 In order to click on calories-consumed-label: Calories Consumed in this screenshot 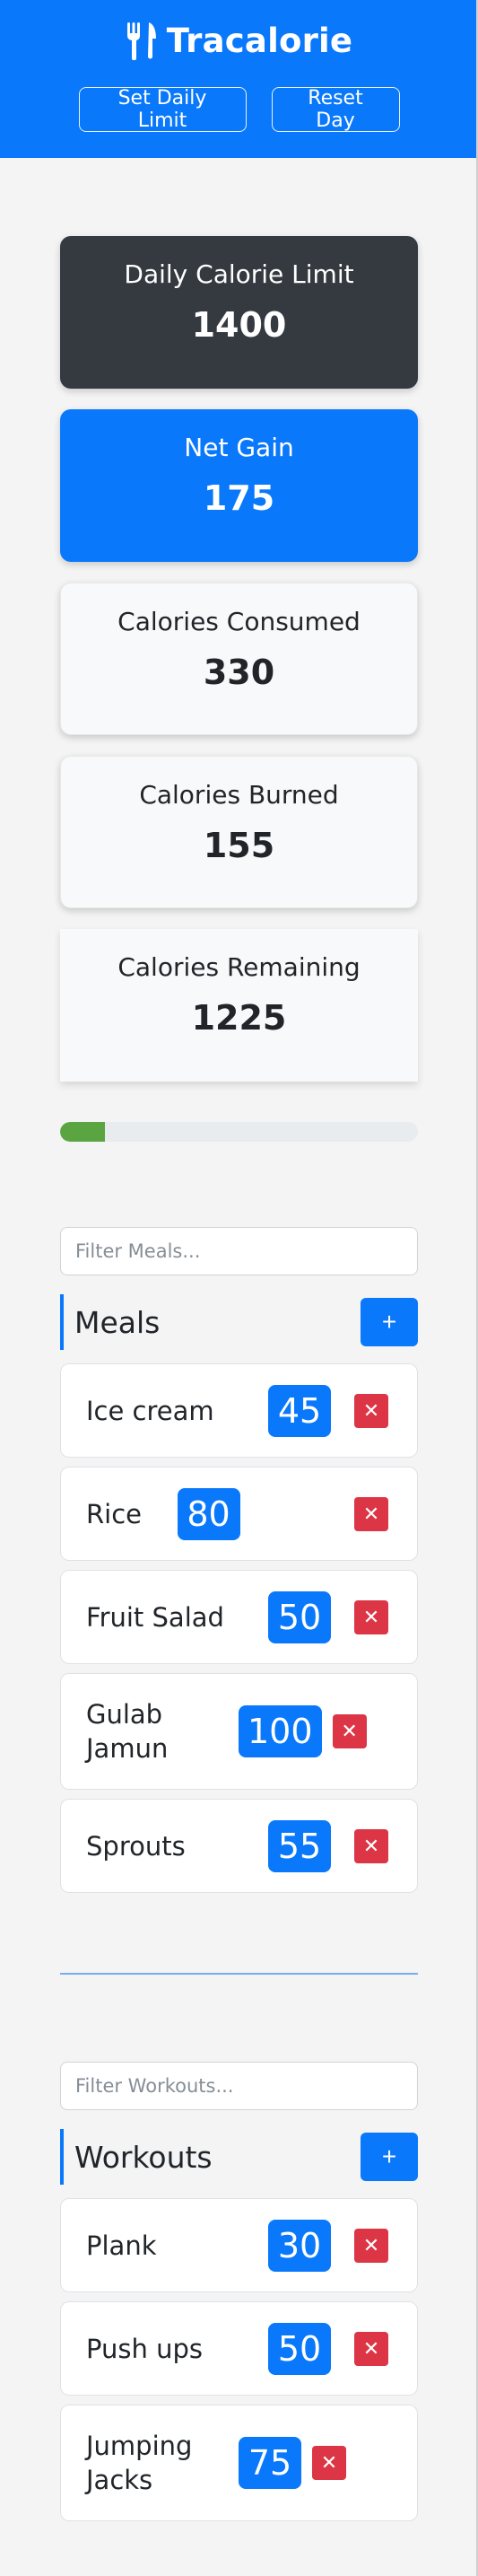, I will do `click(239, 621)`.